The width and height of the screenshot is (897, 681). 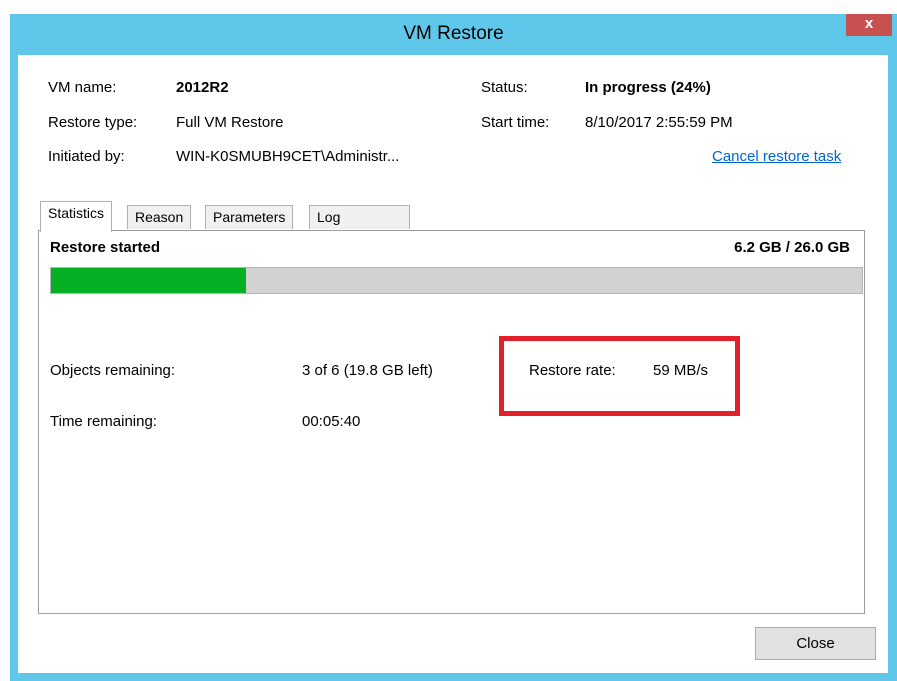 What do you see at coordinates (230, 122) in the screenshot?
I see `restore-type-value: Full VM Restore` at bounding box center [230, 122].